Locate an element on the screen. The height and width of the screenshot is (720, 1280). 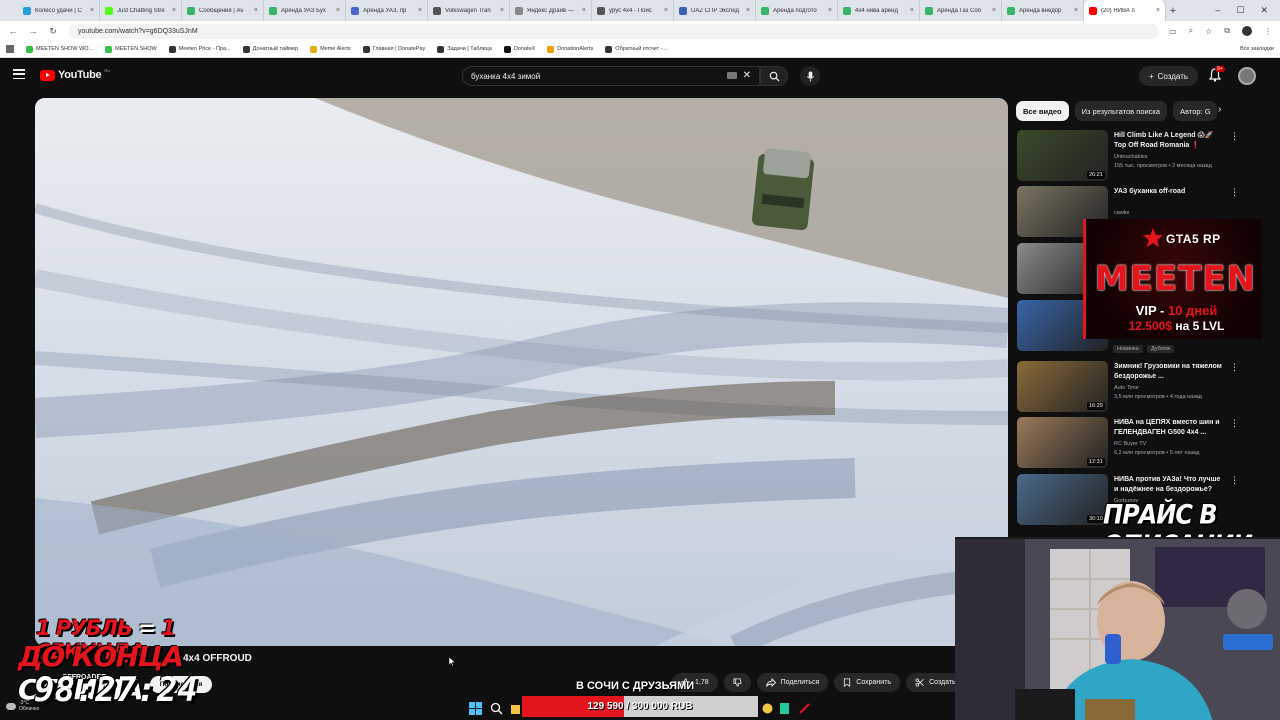
bookmark-item: Задачи | Таблица is located at coordinates (464, 49).